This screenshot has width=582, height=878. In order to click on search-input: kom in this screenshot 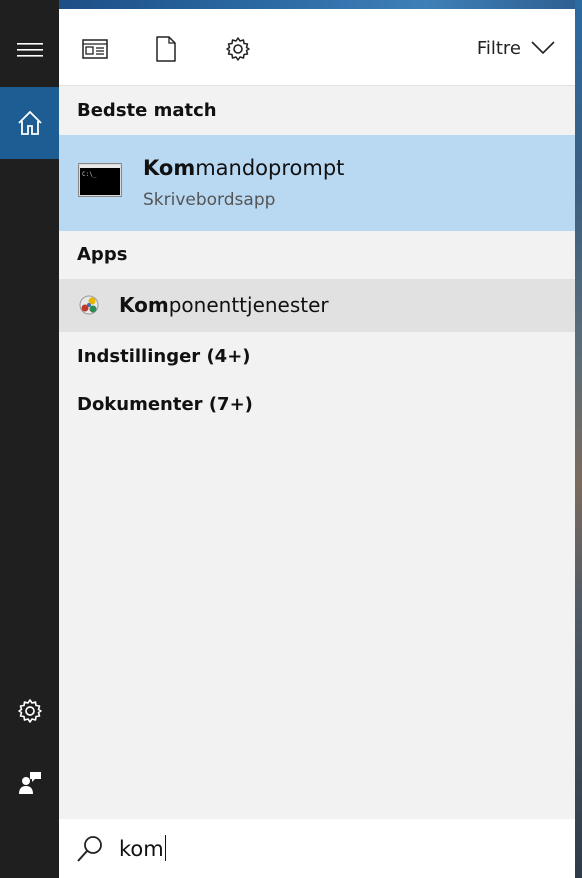, I will do `click(142, 848)`.